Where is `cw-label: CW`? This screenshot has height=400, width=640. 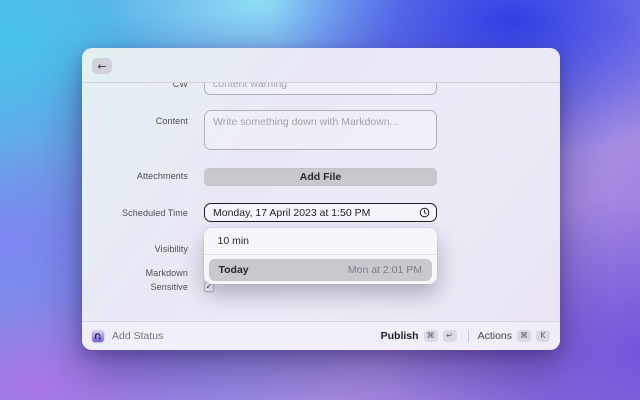 cw-label: CW is located at coordinates (180, 86).